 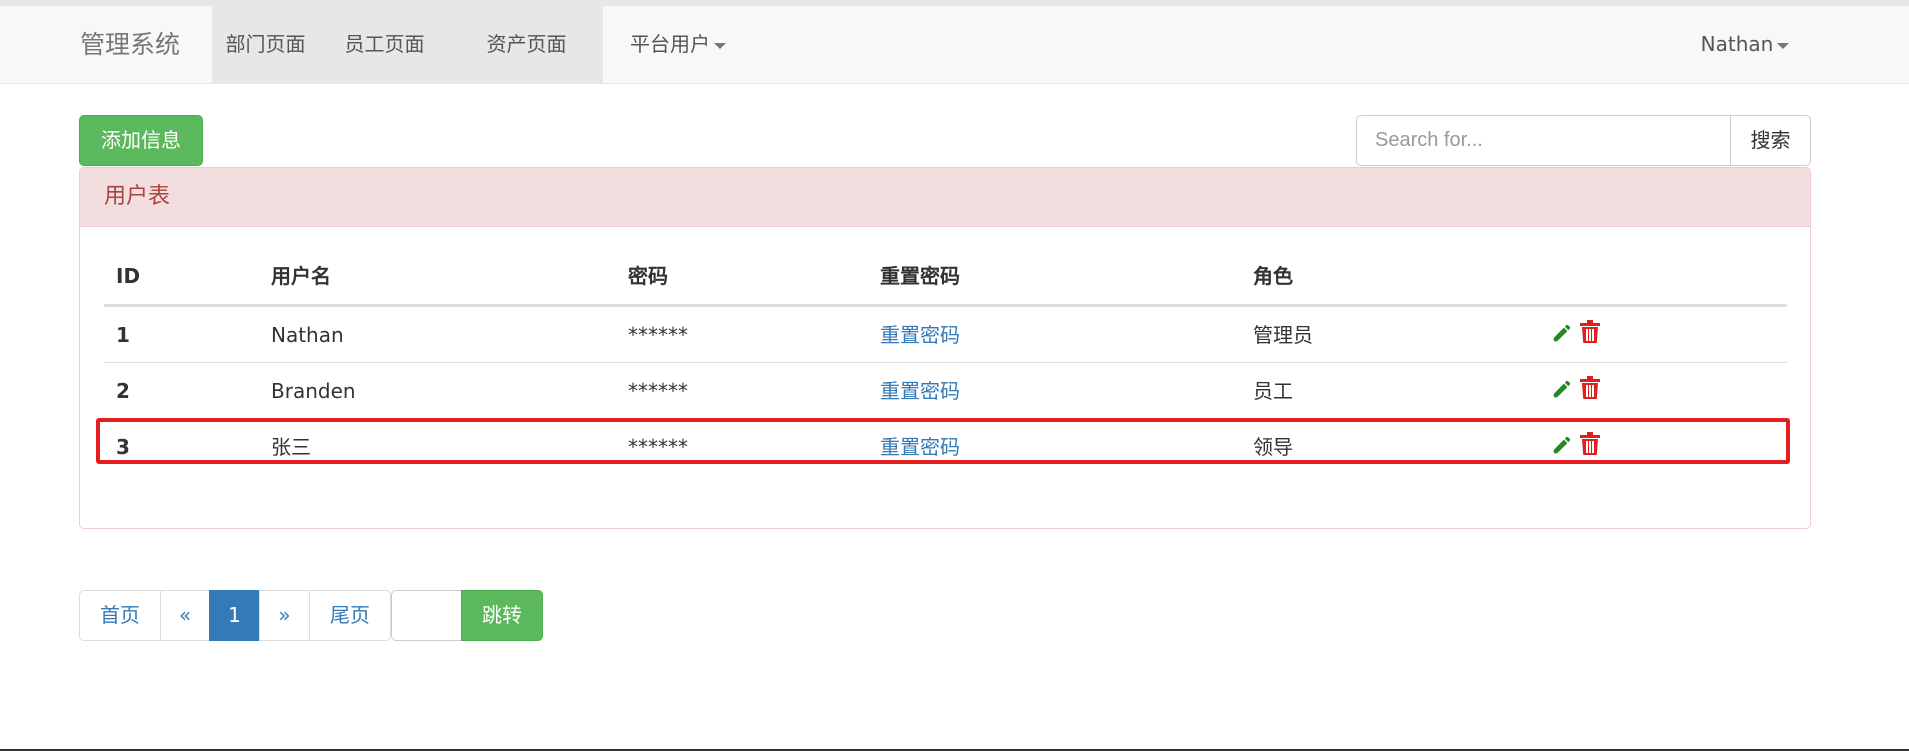 What do you see at coordinates (301, 276) in the screenshot?
I see `column-header-username: 用户名` at bounding box center [301, 276].